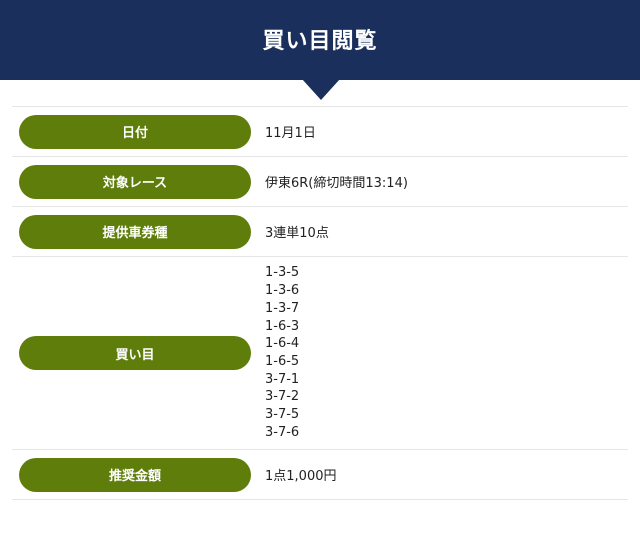 The height and width of the screenshot is (537, 640). Describe the element at coordinates (282, 432) in the screenshot. I see `combination-item: 3-7-6` at that location.